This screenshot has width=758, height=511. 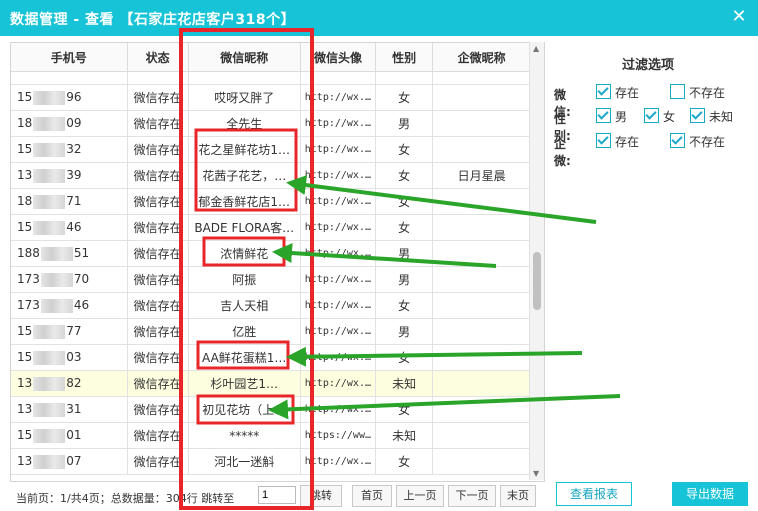 What do you see at coordinates (404, 57) in the screenshot?
I see `col-header-gender: 性别` at bounding box center [404, 57].